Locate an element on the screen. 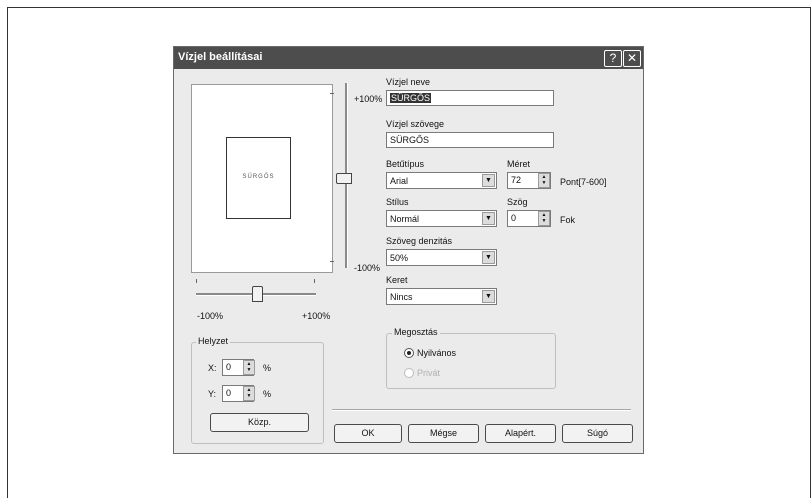 Image resolution: width=812 pixels, height=498 pixels. vslider-bottom-label: -100% is located at coordinates (367, 268).